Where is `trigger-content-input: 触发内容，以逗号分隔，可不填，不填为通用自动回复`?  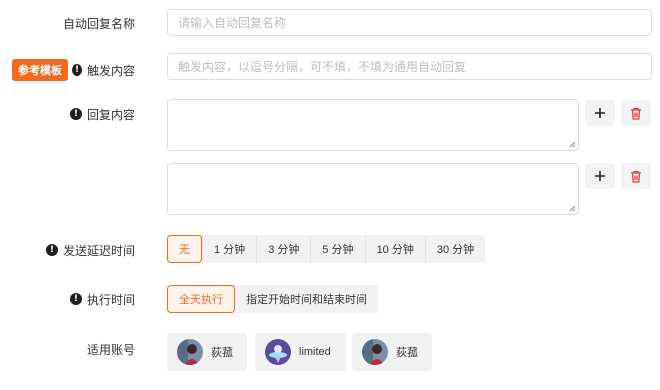 trigger-content-input: 触发内容，以逗号分隔，可不填，不填为通用自动回复 is located at coordinates (409, 66).